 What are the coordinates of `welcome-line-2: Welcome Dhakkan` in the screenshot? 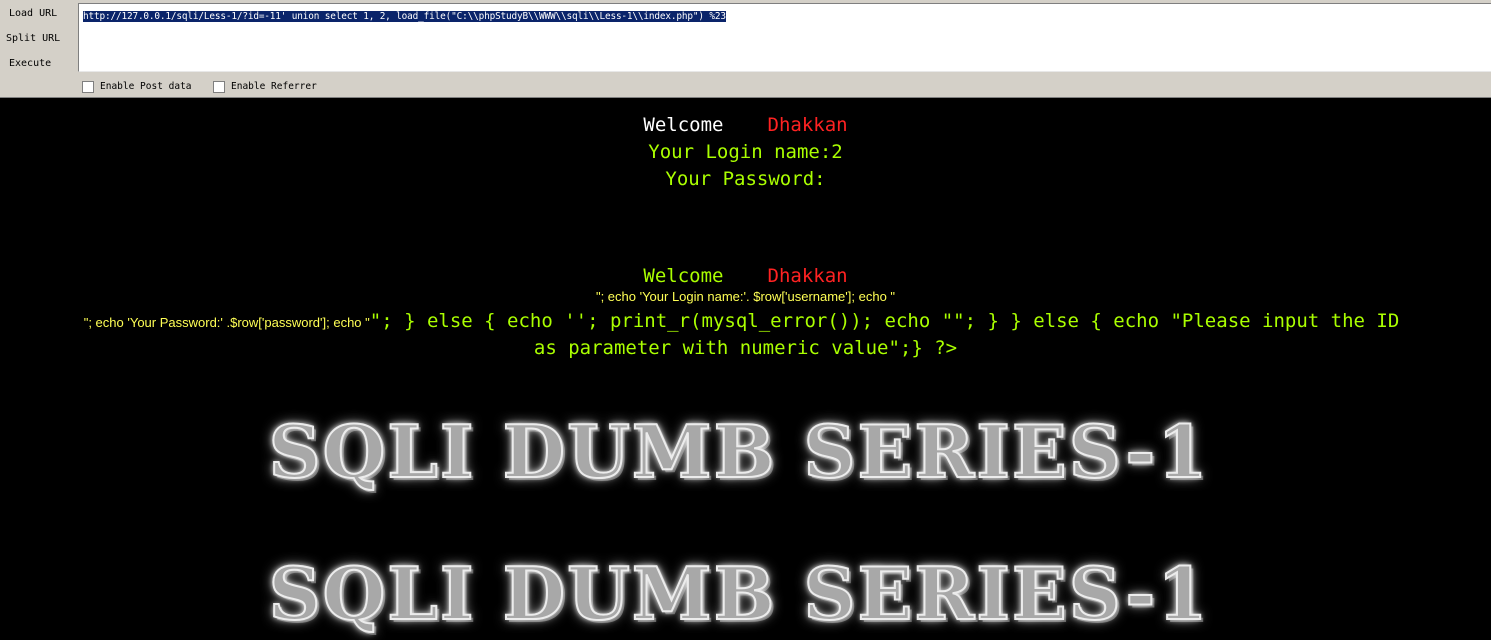 It's located at (745, 276).